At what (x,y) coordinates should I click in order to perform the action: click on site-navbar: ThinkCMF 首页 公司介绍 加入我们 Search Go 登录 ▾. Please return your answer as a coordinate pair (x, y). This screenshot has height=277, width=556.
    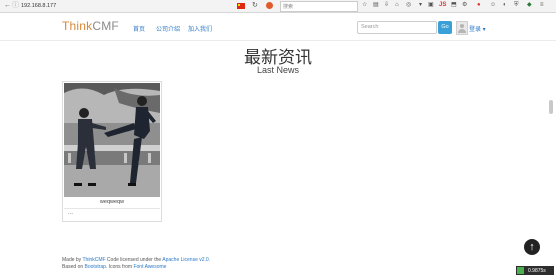
    Looking at the image, I should click on (278, 27).